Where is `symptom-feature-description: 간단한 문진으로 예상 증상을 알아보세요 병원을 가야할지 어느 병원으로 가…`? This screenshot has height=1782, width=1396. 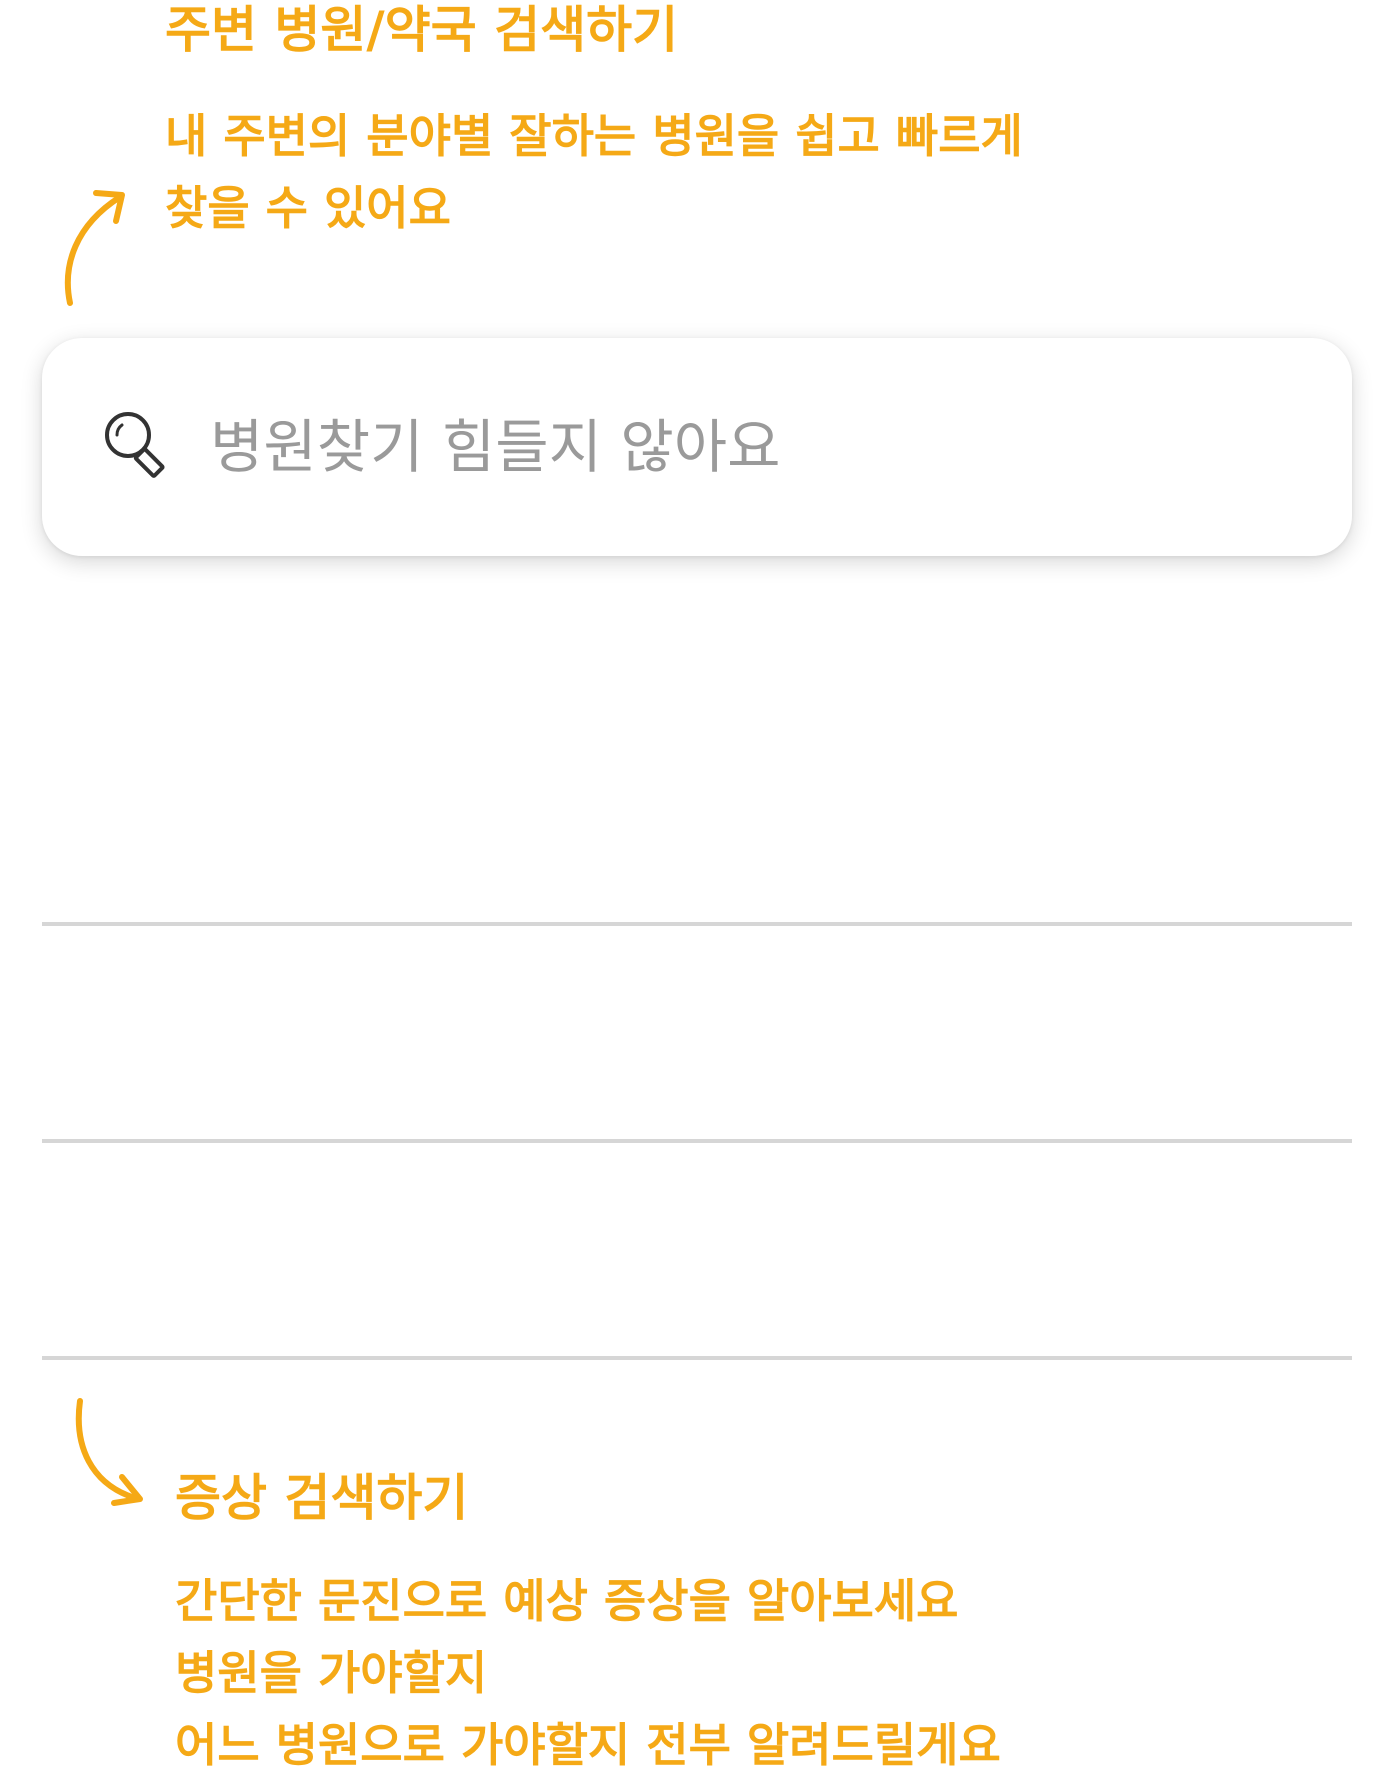 symptom-feature-description: 간단한 문진으로 예상 증상을 알아보세요 병원을 가야할지 어느 병원으로 가… is located at coordinates (588, 1673).